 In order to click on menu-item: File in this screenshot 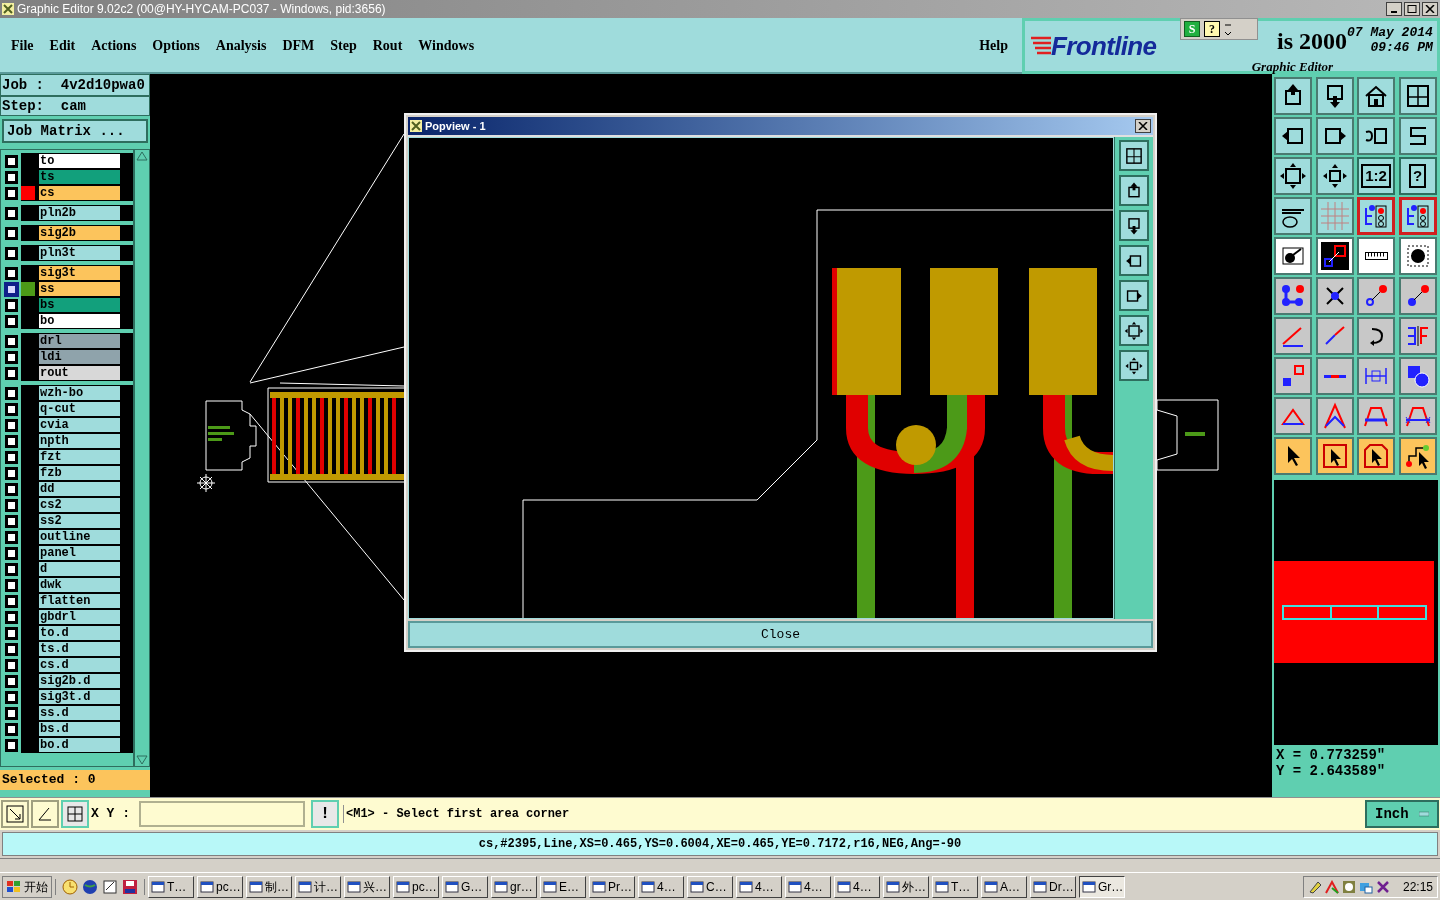, I will do `click(22, 45)`.